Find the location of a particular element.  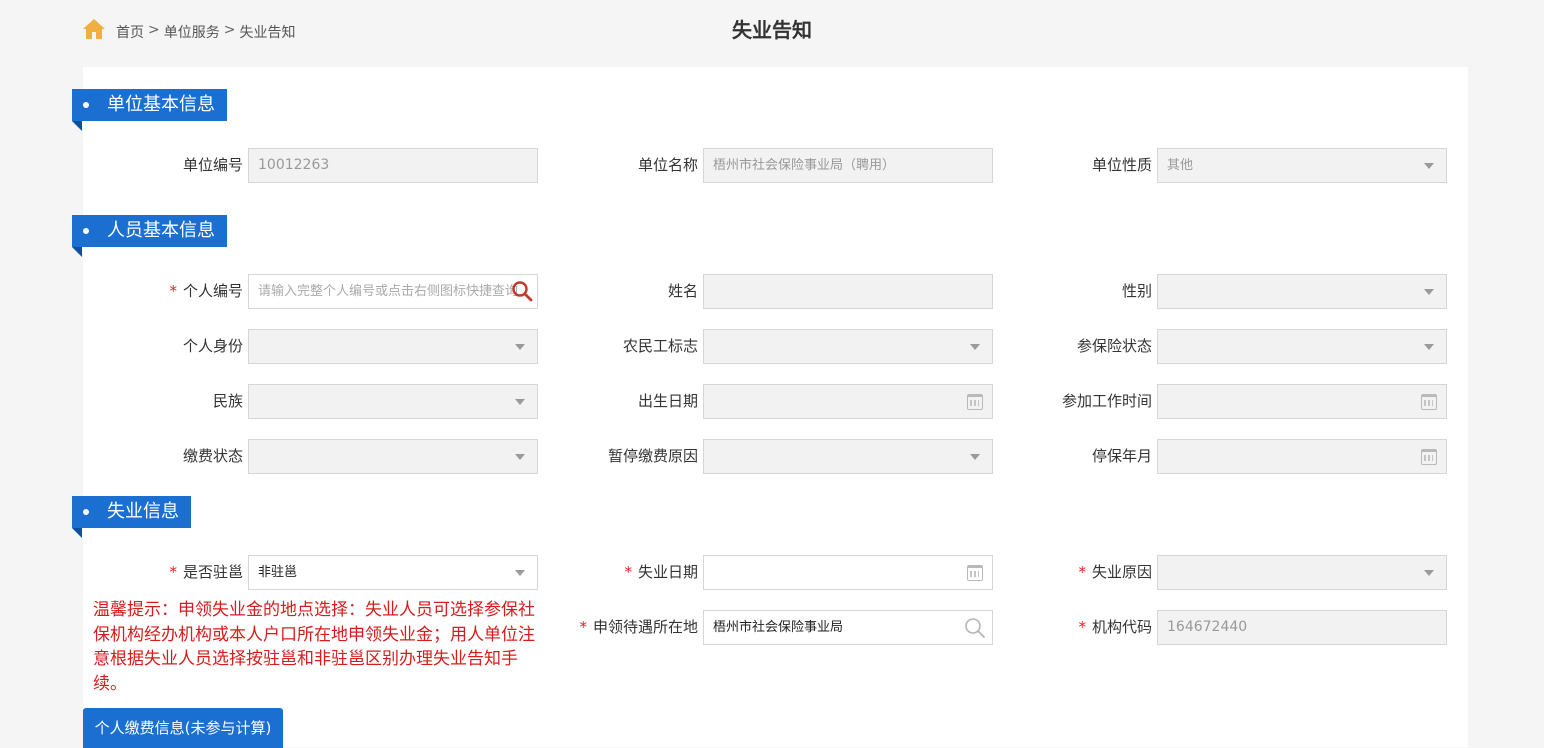

insurance-status-label: 参保险状态 is located at coordinates (1114, 346).